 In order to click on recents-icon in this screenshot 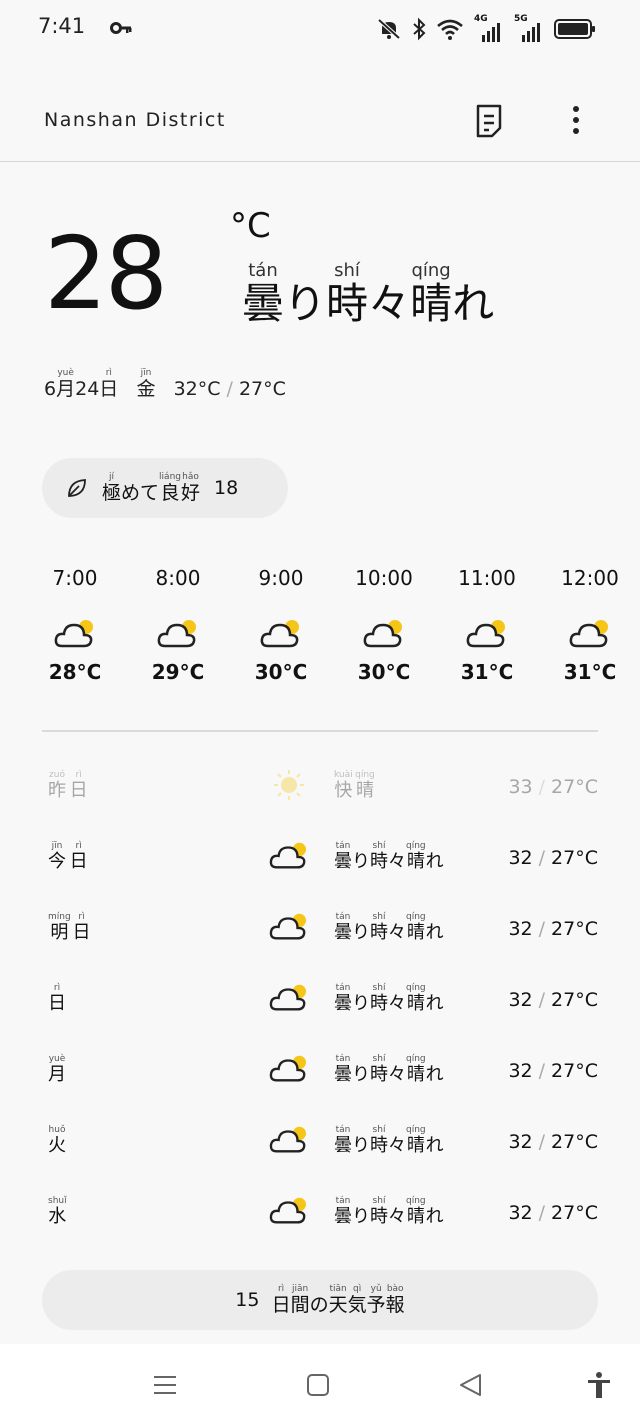, I will do `click(165, 1385)`.